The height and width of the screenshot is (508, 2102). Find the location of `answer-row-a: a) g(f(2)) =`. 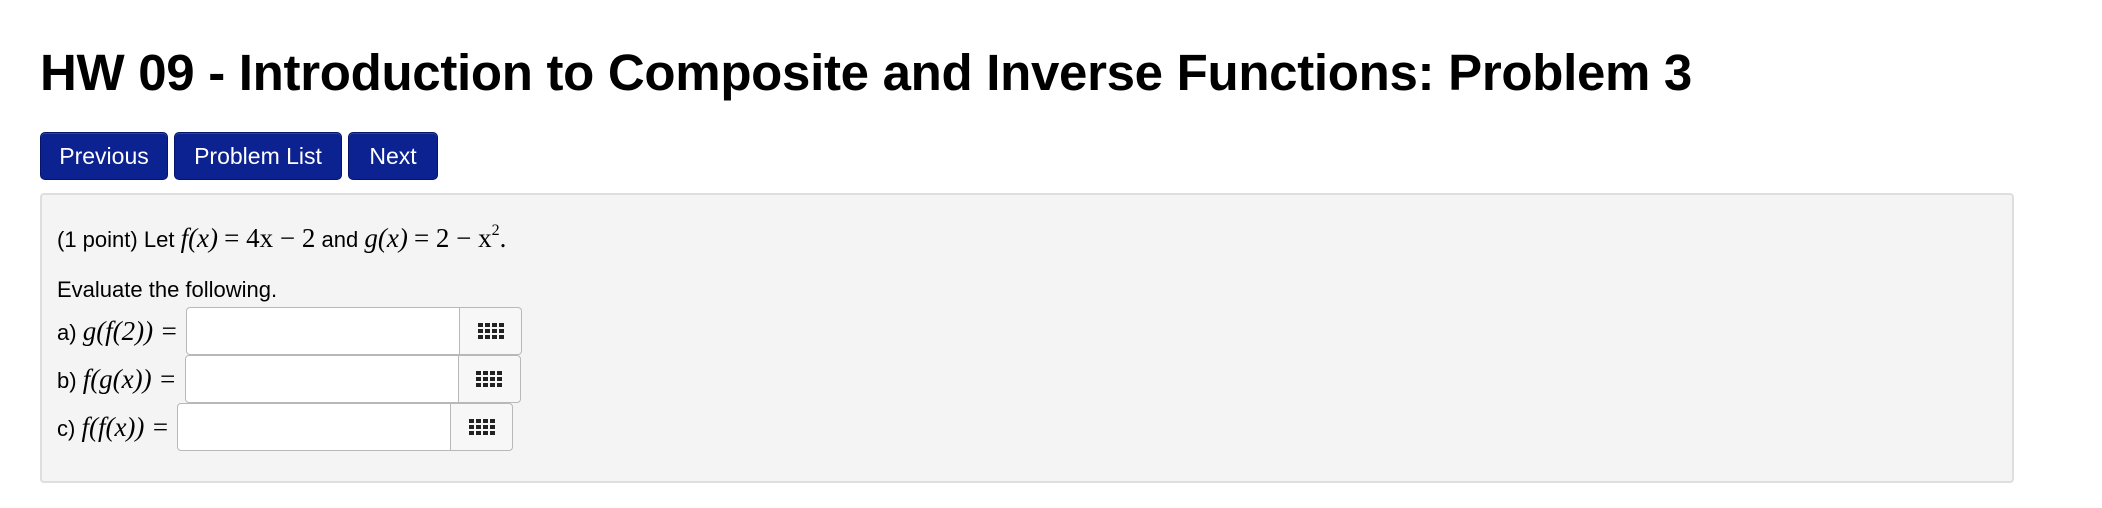

answer-row-a: a) g(f(2)) = is located at coordinates (290, 331).